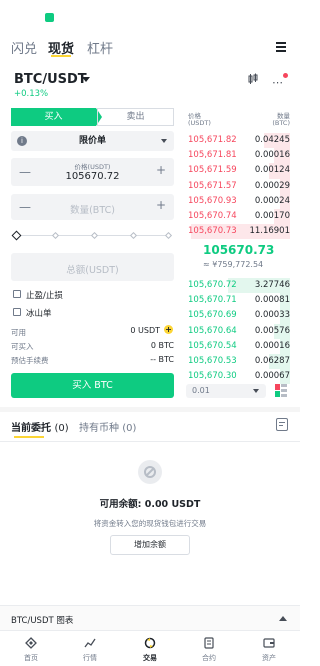 The image size is (320, 666). I want to click on bid-row: 105,670.30 0.00067, so click(238, 377).